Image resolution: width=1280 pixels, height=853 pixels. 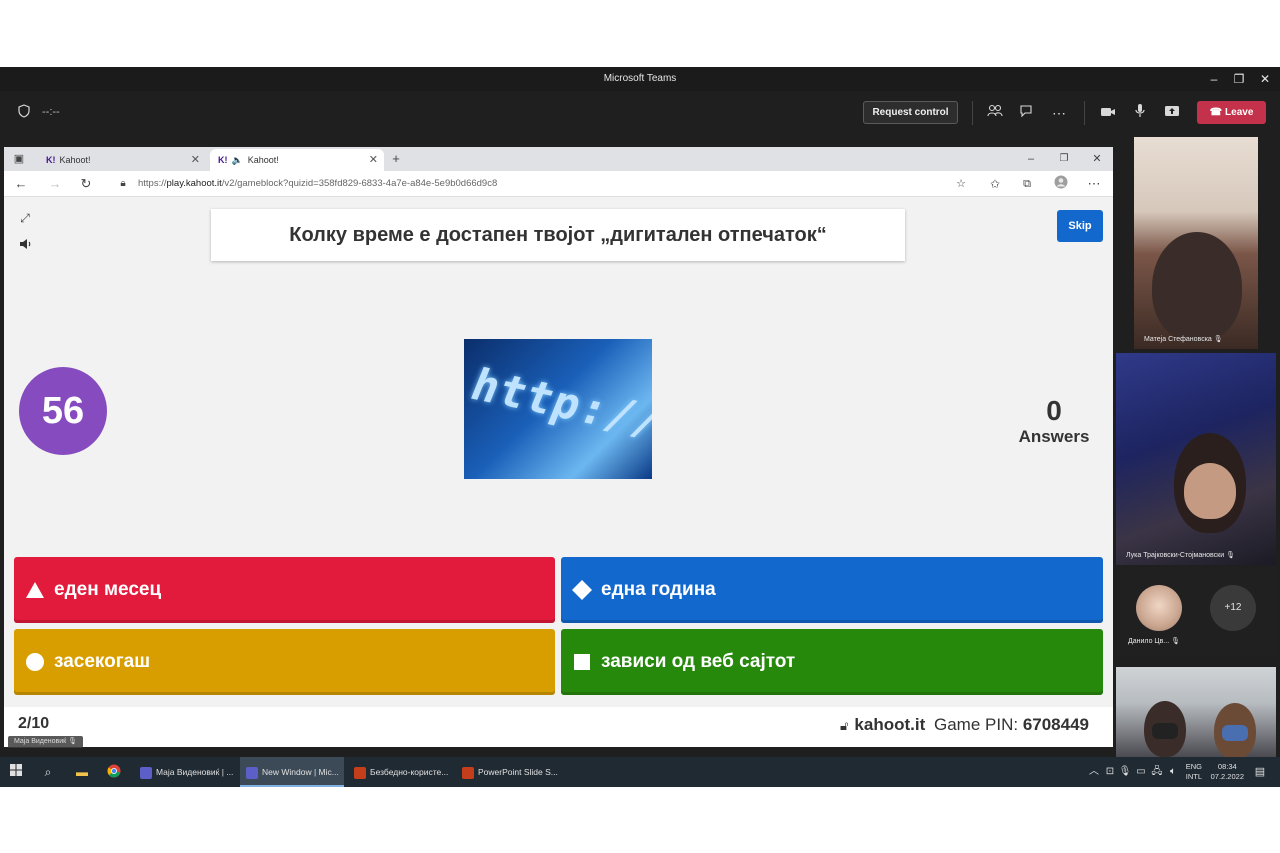 I want to click on system-clock: 08:34 07.2.2022, so click(x=1227, y=772).